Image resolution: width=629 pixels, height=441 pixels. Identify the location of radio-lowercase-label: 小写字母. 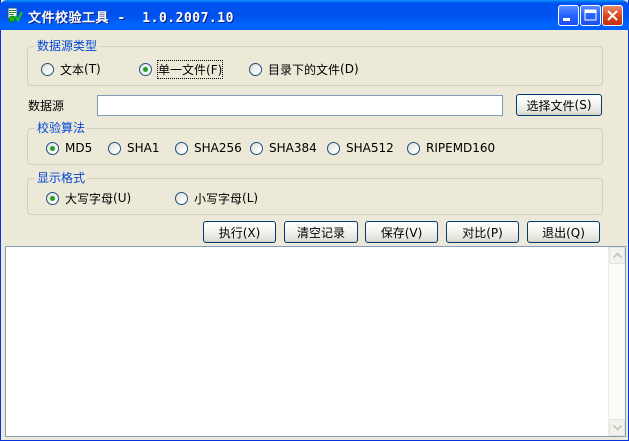
(218, 198).